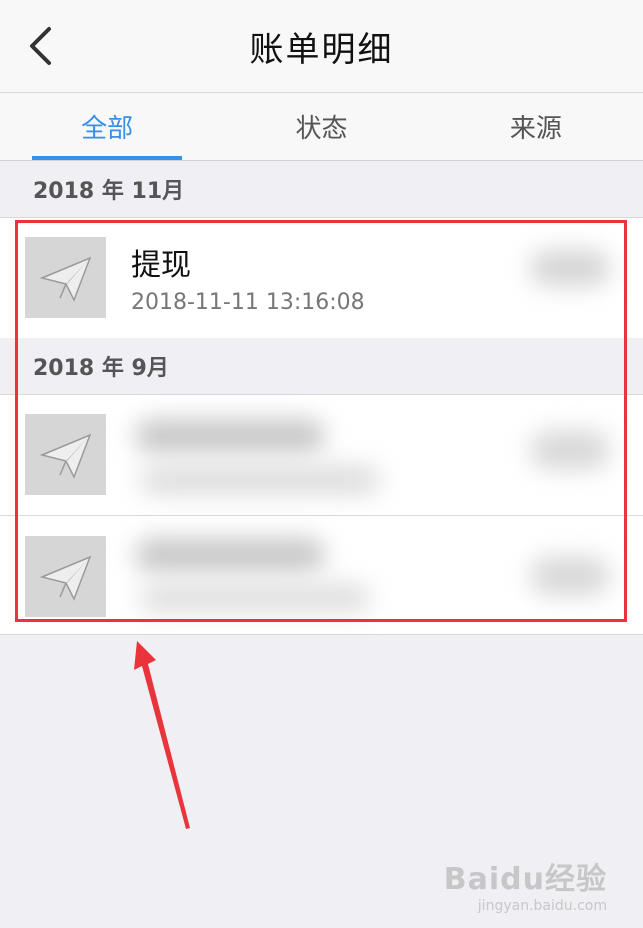  Describe the element at coordinates (542, 906) in the screenshot. I see `watermark-url: jingyan.baidu.com` at that location.